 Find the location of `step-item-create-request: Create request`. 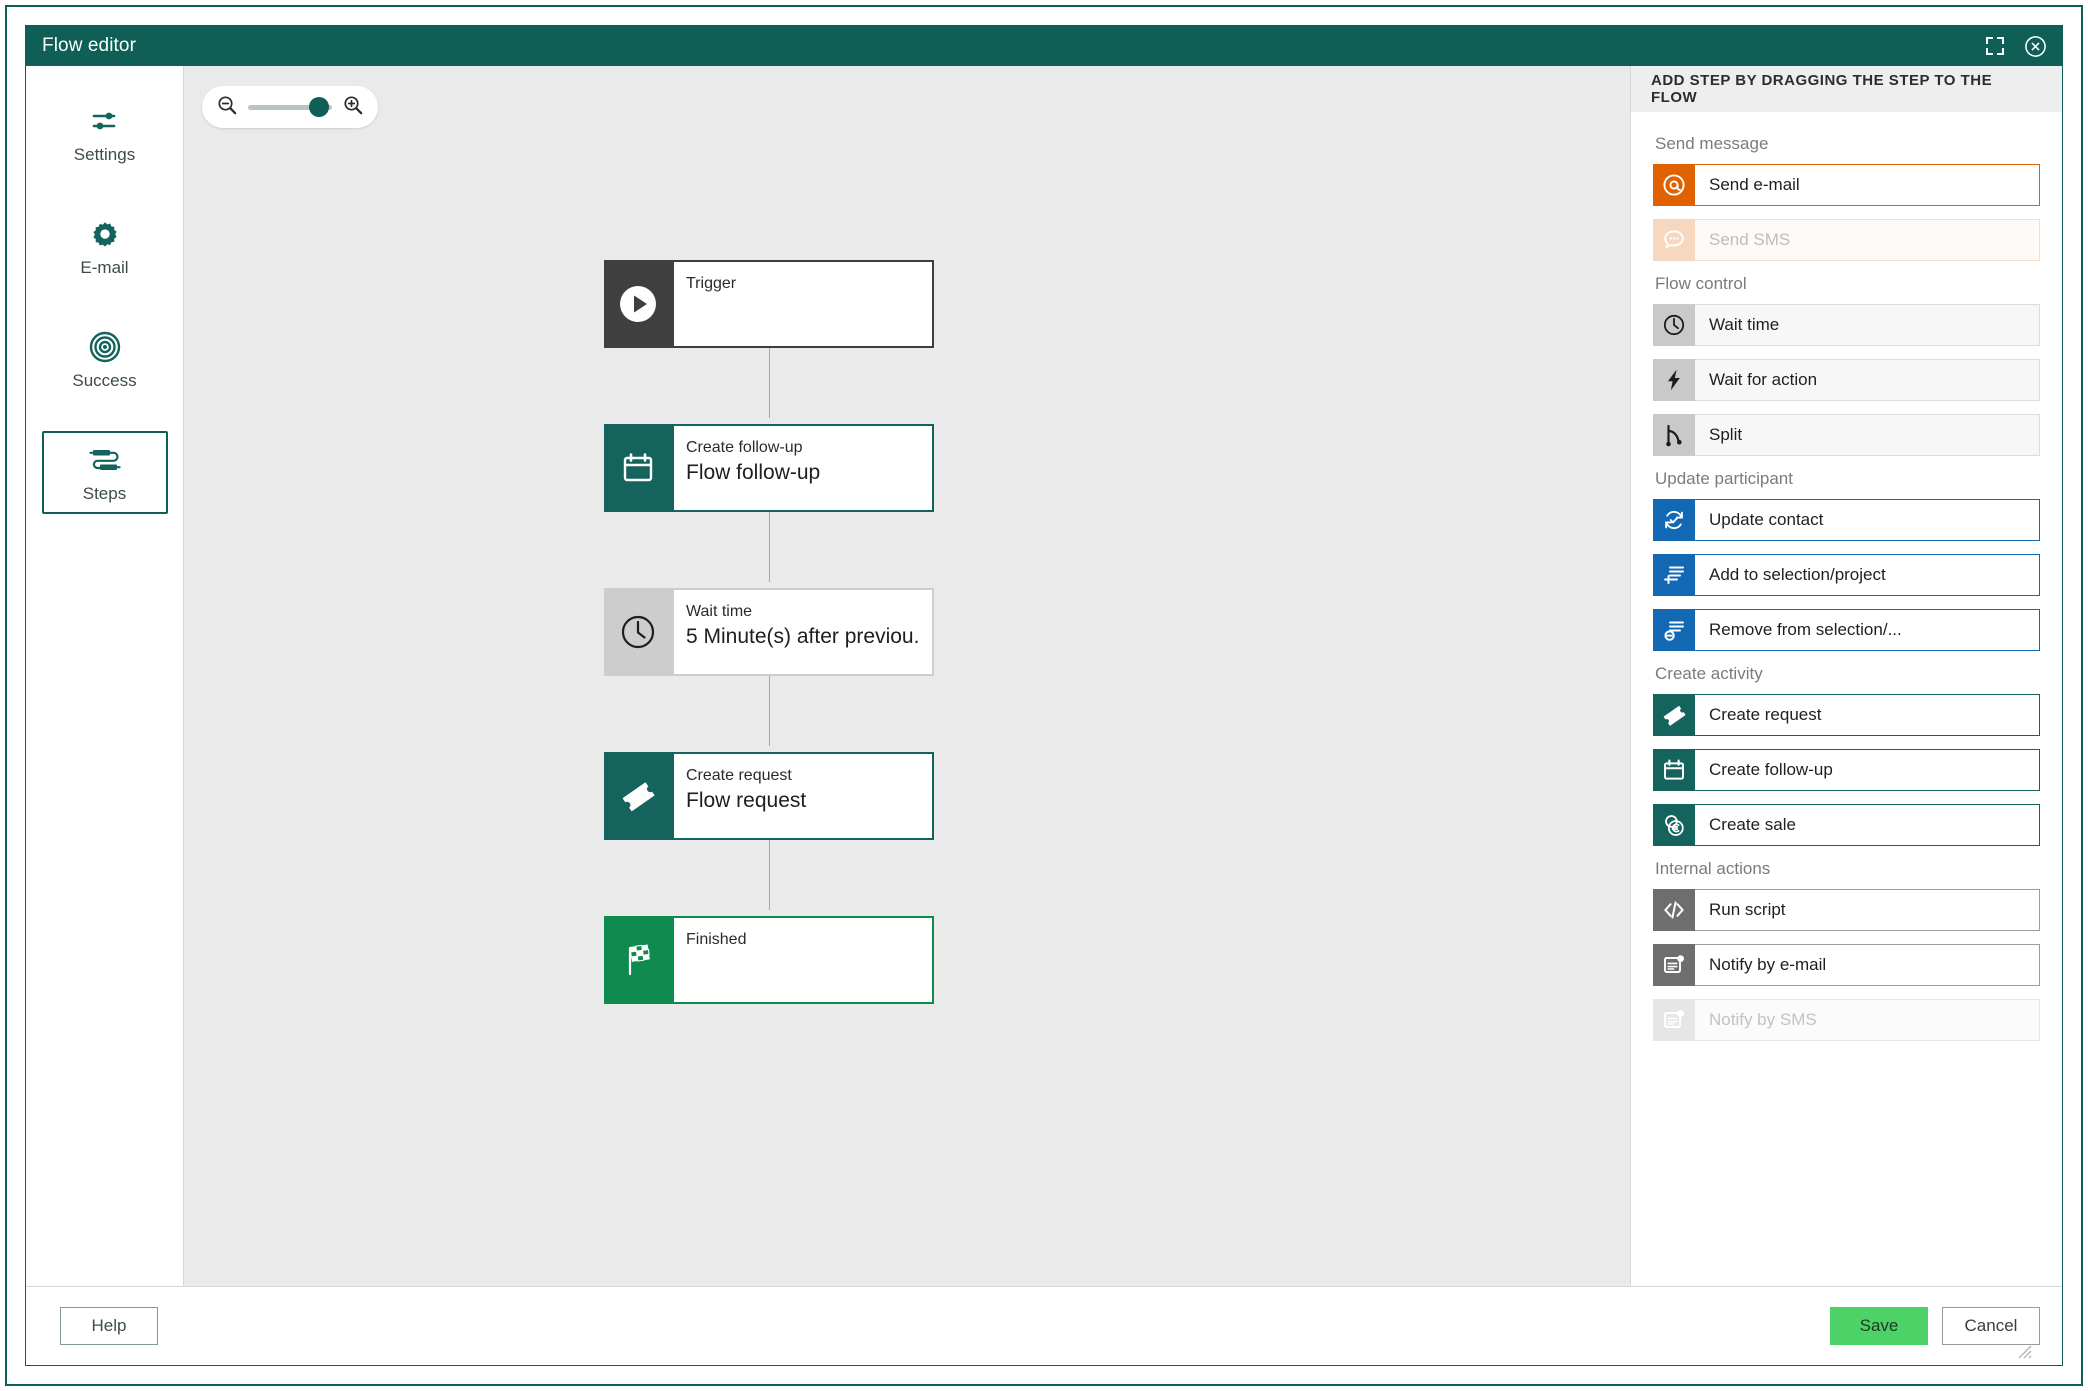

step-item-create-request: Create request is located at coordinates (1846, 715).